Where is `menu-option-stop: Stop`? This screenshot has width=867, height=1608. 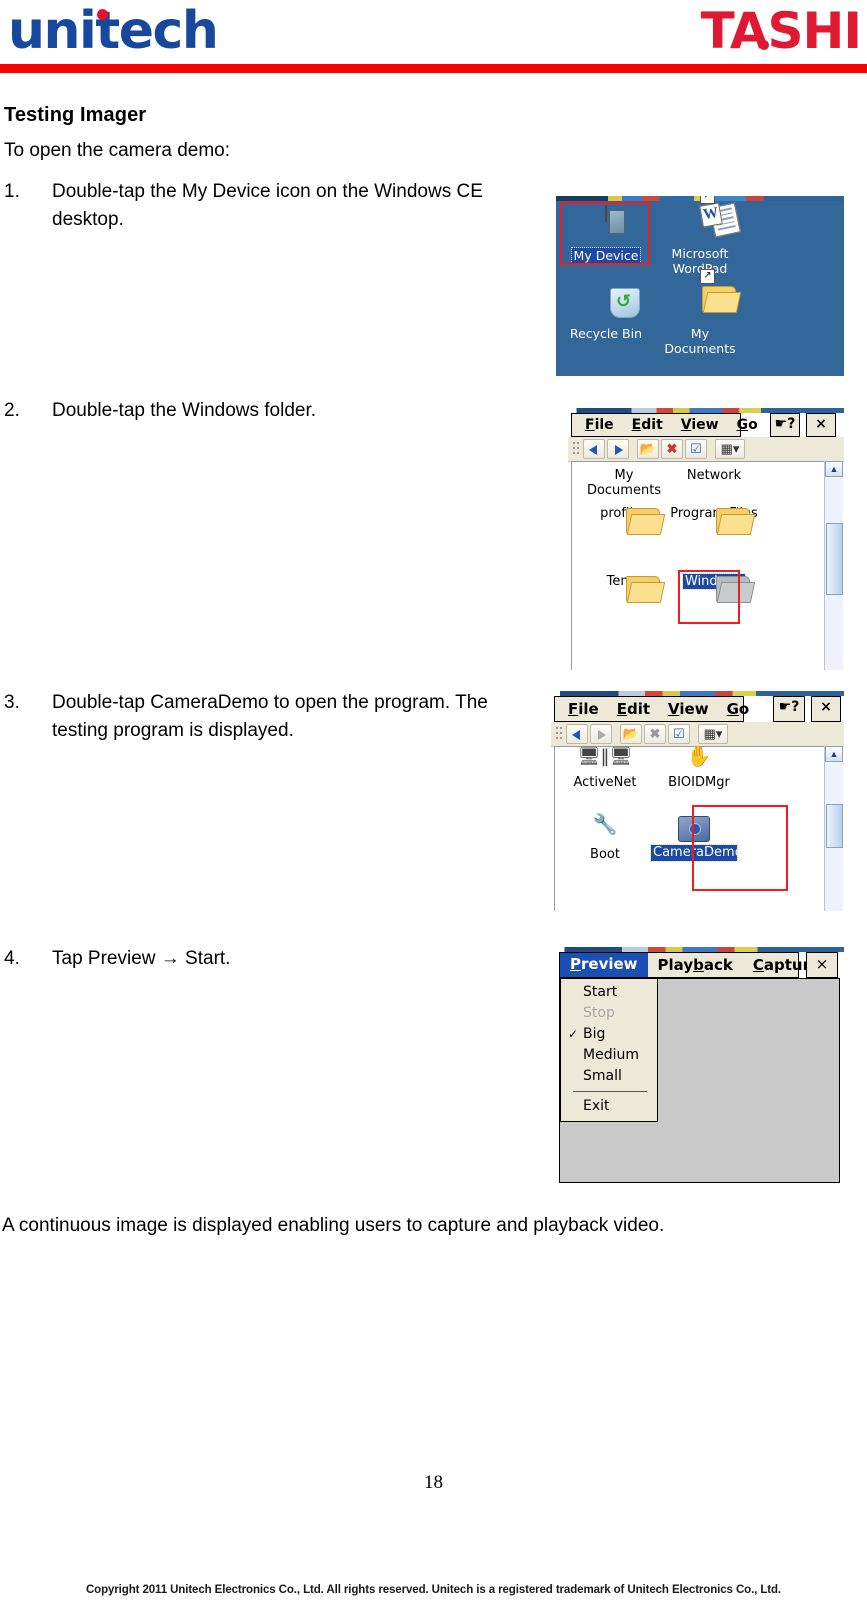
menu-option-stop: Stop is located at coordinates (609, 1013).